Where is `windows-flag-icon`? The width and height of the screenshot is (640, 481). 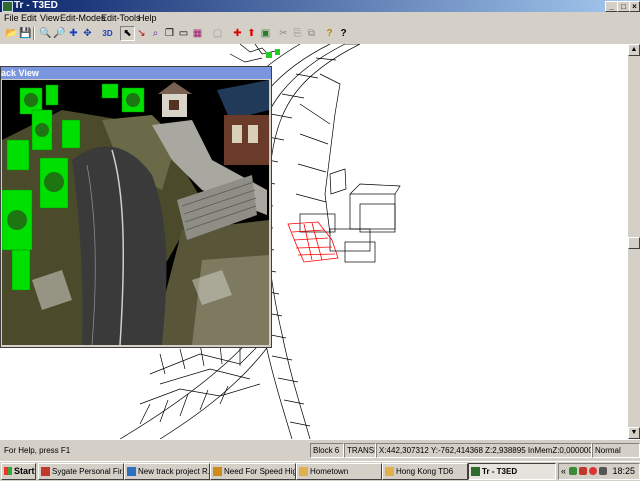 windows-flag-icon is located at coordinates (8, 471).